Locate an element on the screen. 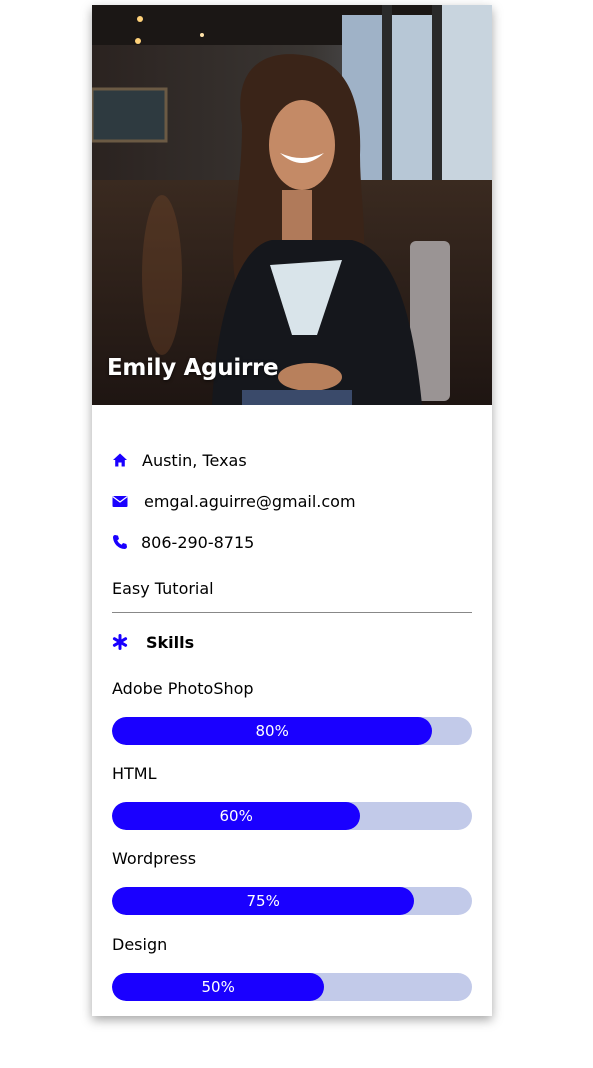 The image size is (593, 1068). location-row: Austin, Texas is located at coordinates (179, 460).